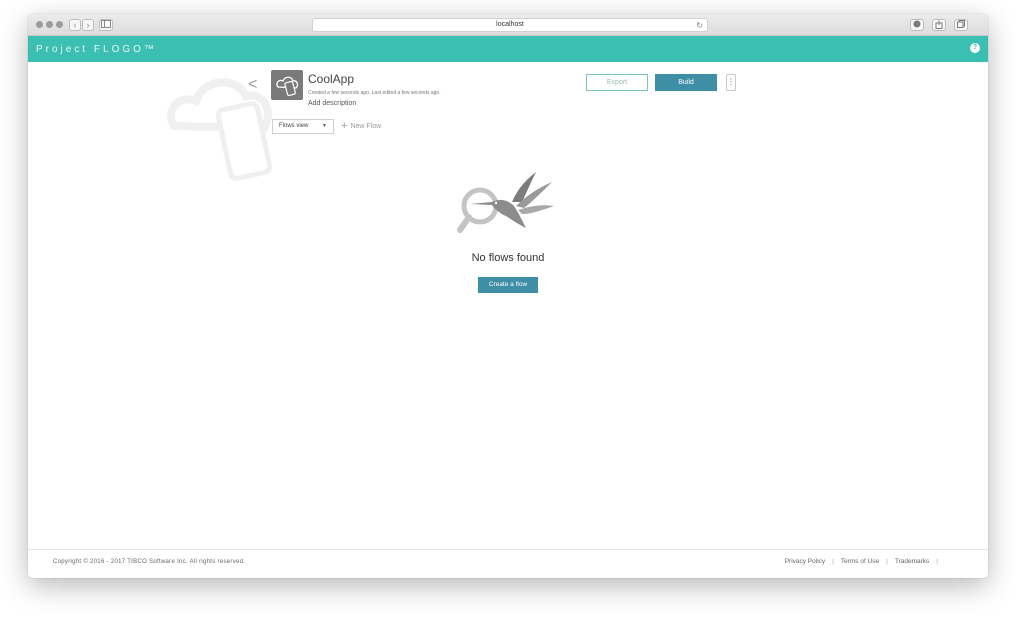  I want to click on view-selector-label: Flows view, so click(294, 126).